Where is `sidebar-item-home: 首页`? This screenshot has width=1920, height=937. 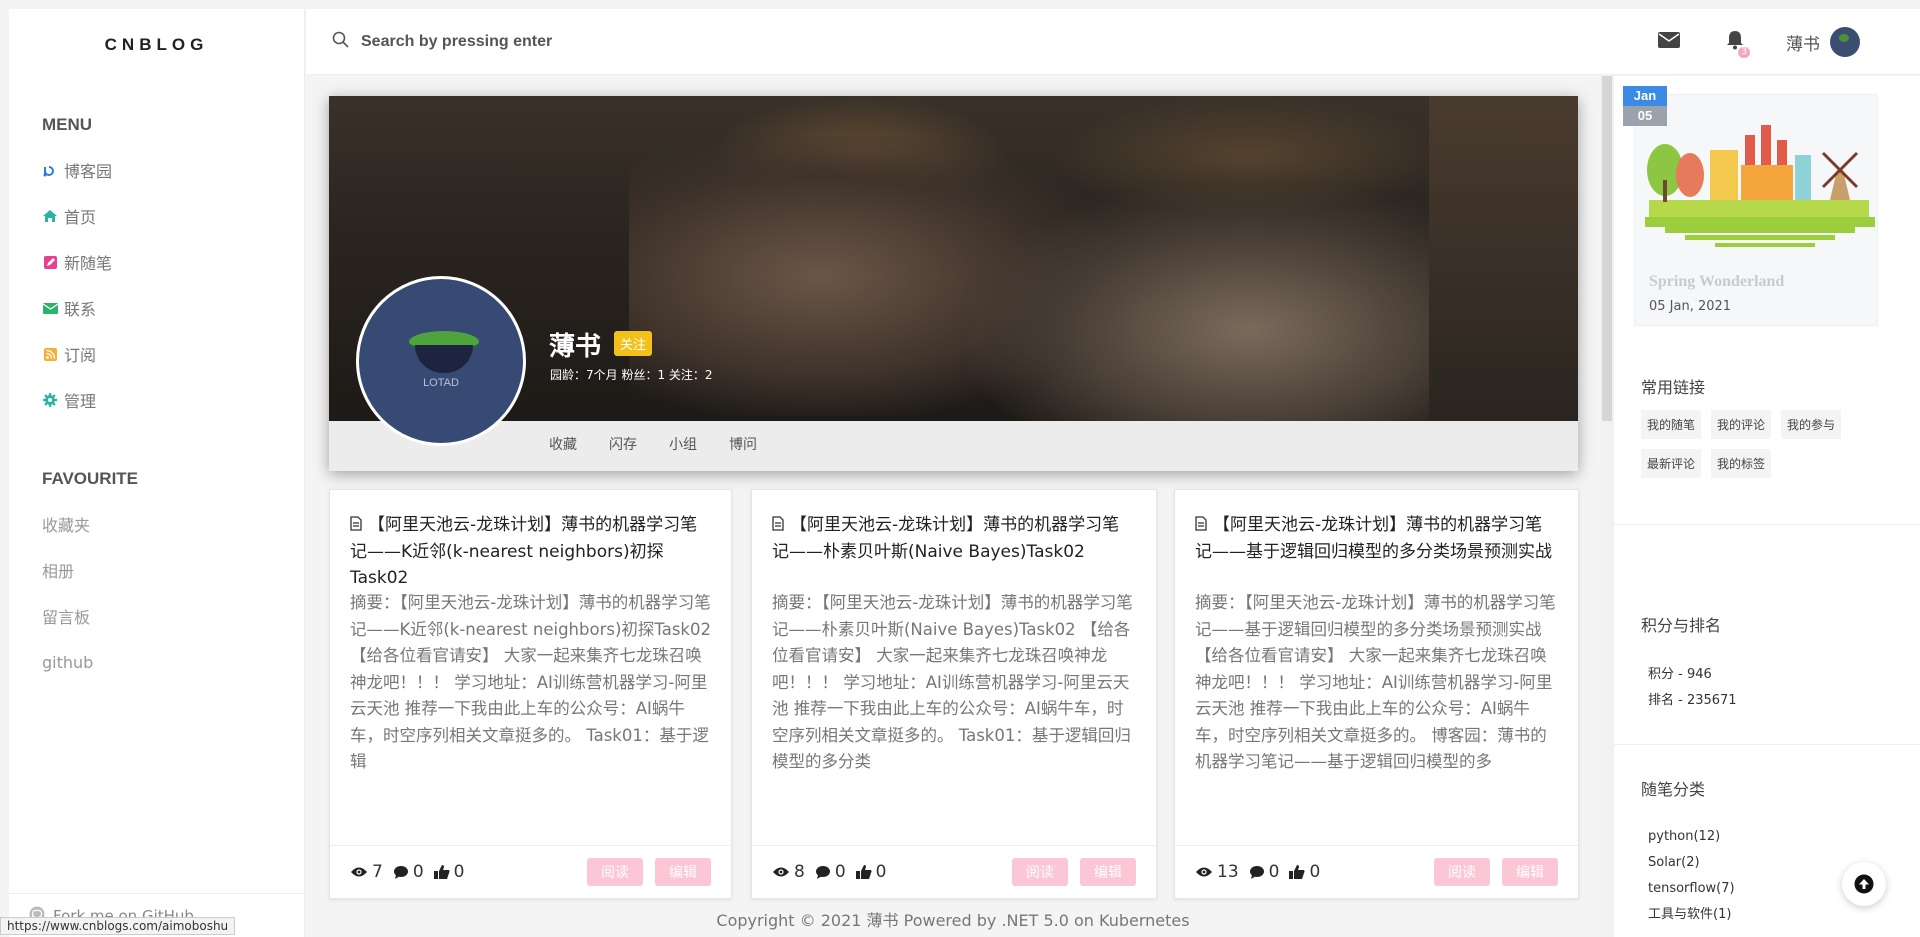
sidebar-item-home: 首页 is located at coordinates (156, 216).